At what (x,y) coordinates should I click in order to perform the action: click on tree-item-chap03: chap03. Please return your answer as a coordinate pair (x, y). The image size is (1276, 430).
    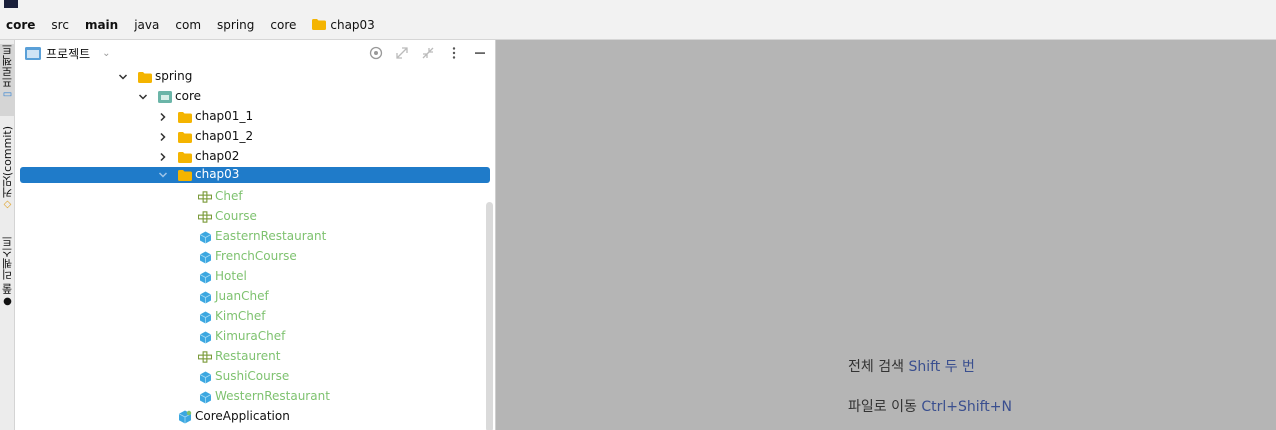
    Looking at the image, I should click on (255, 175).